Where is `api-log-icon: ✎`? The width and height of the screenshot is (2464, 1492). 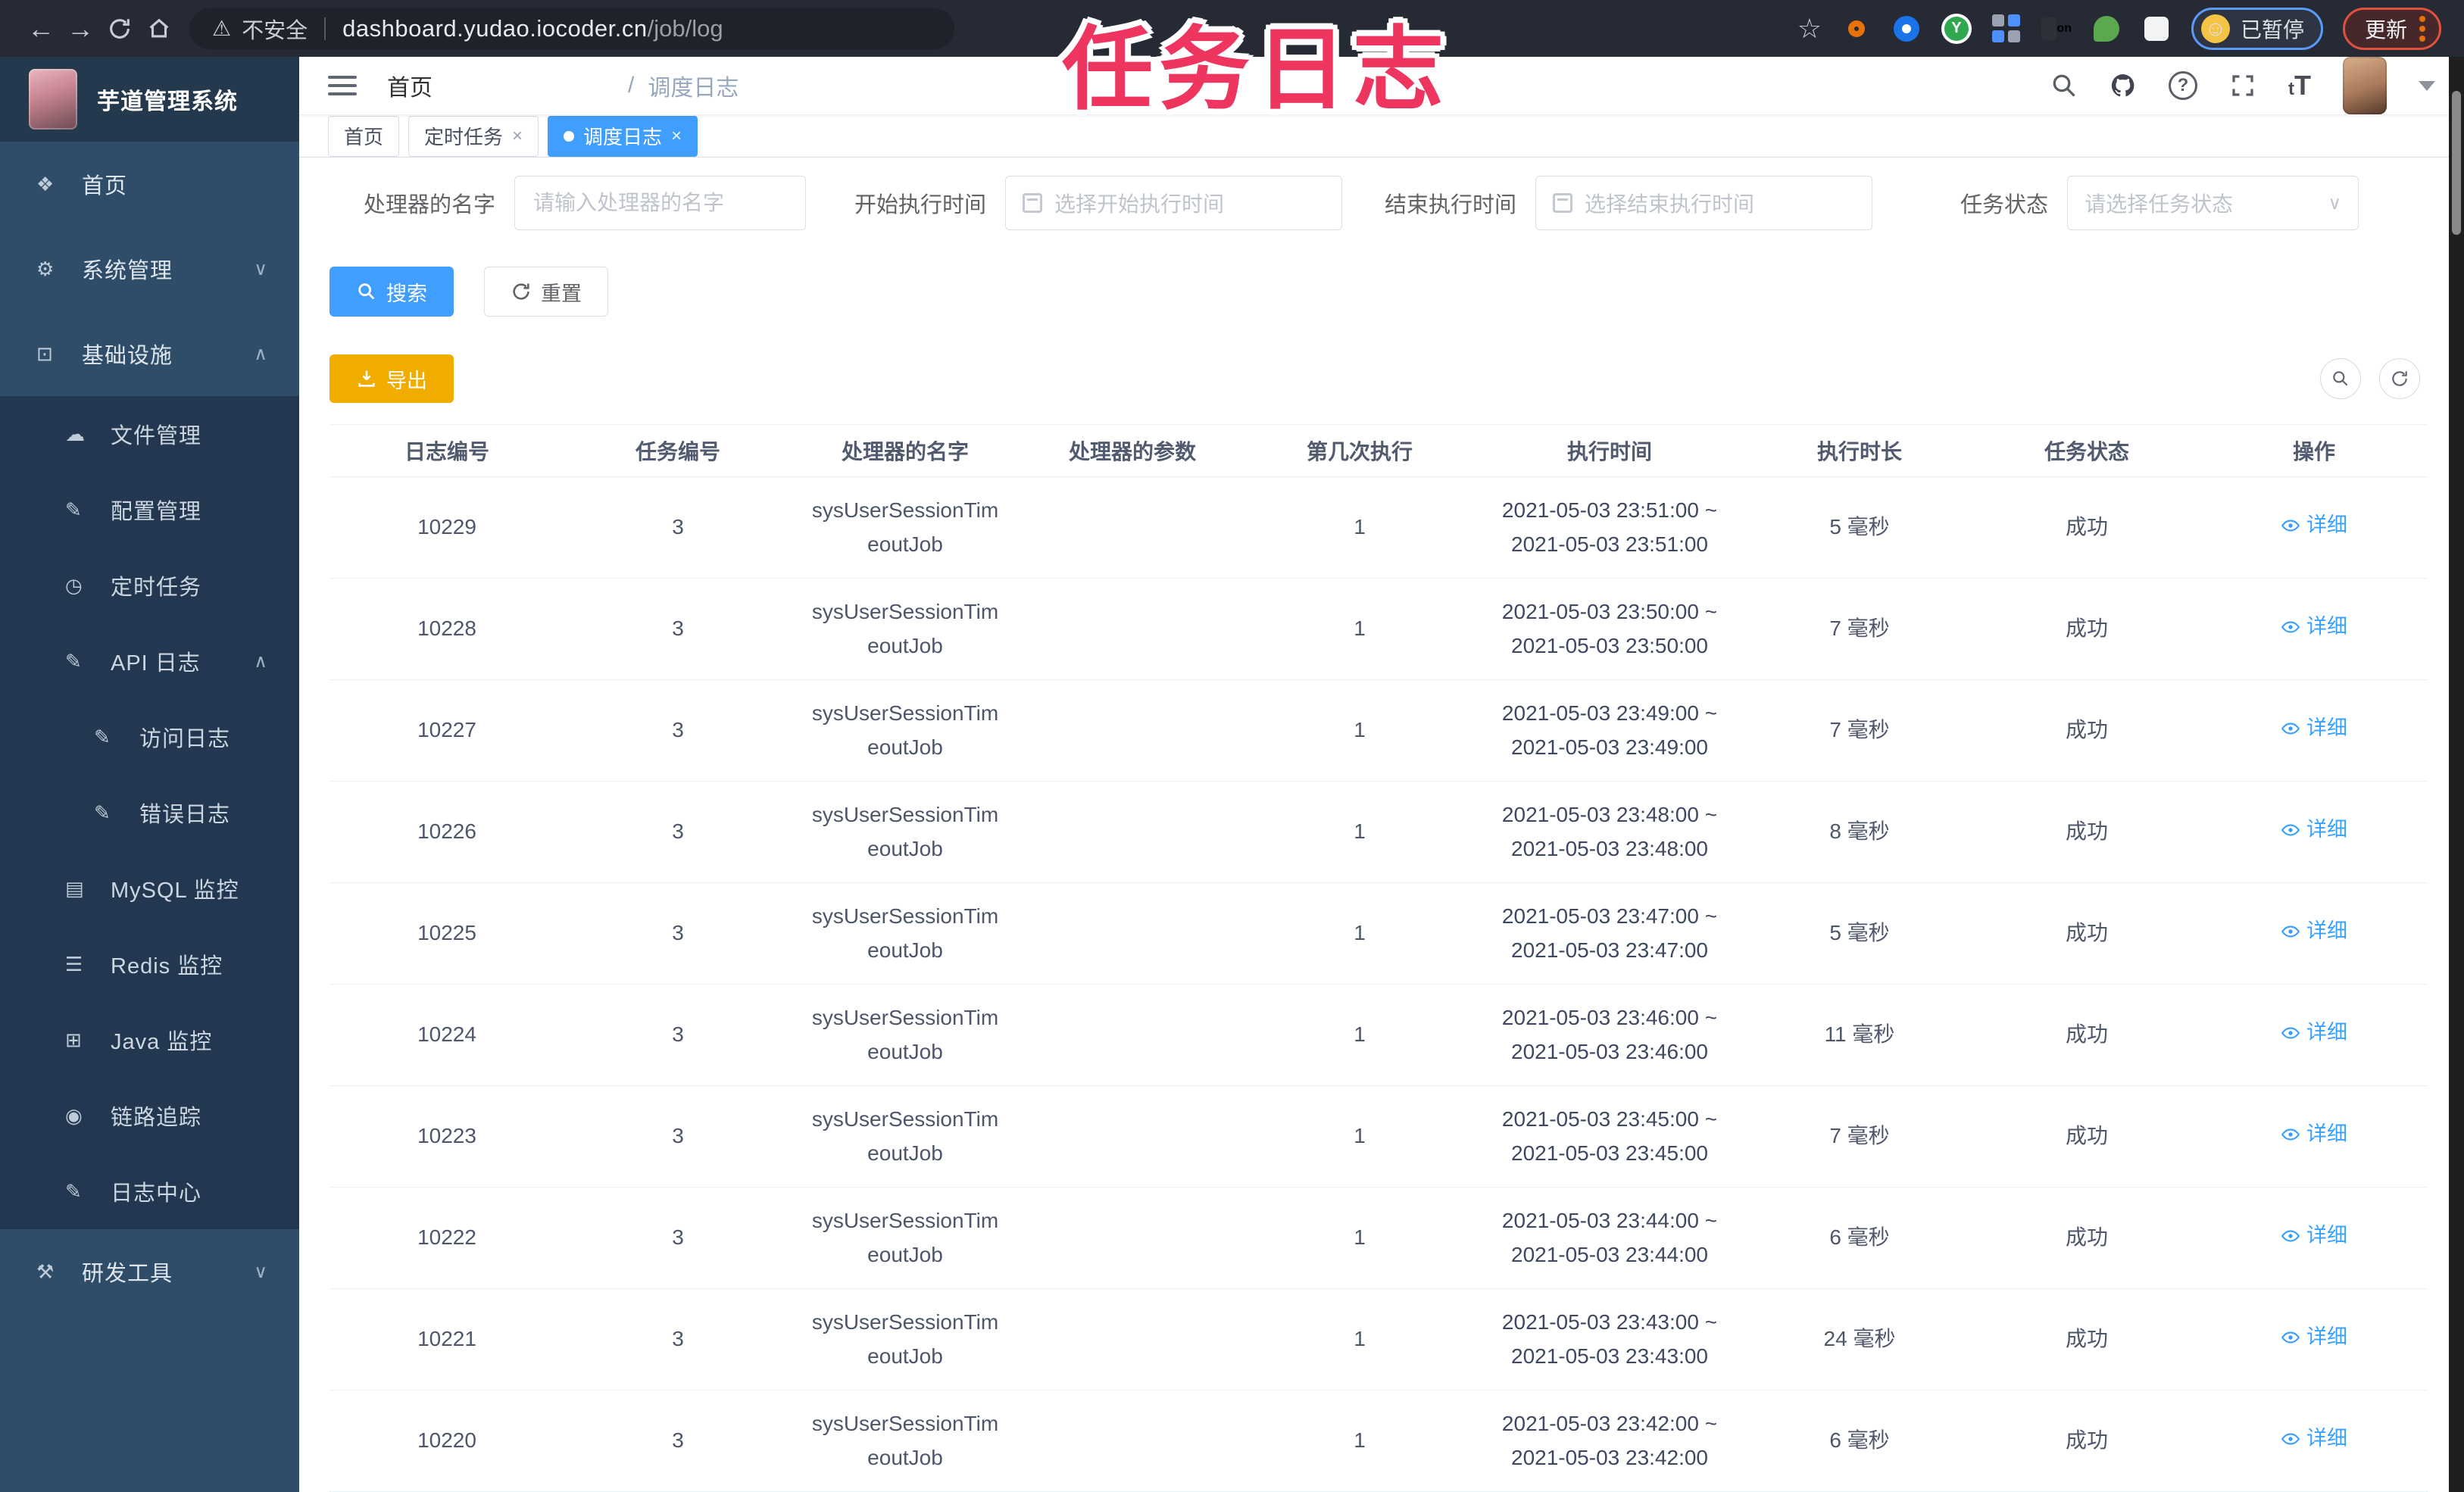
api-log-icon: ✎ is located at coordinates (73, 661).